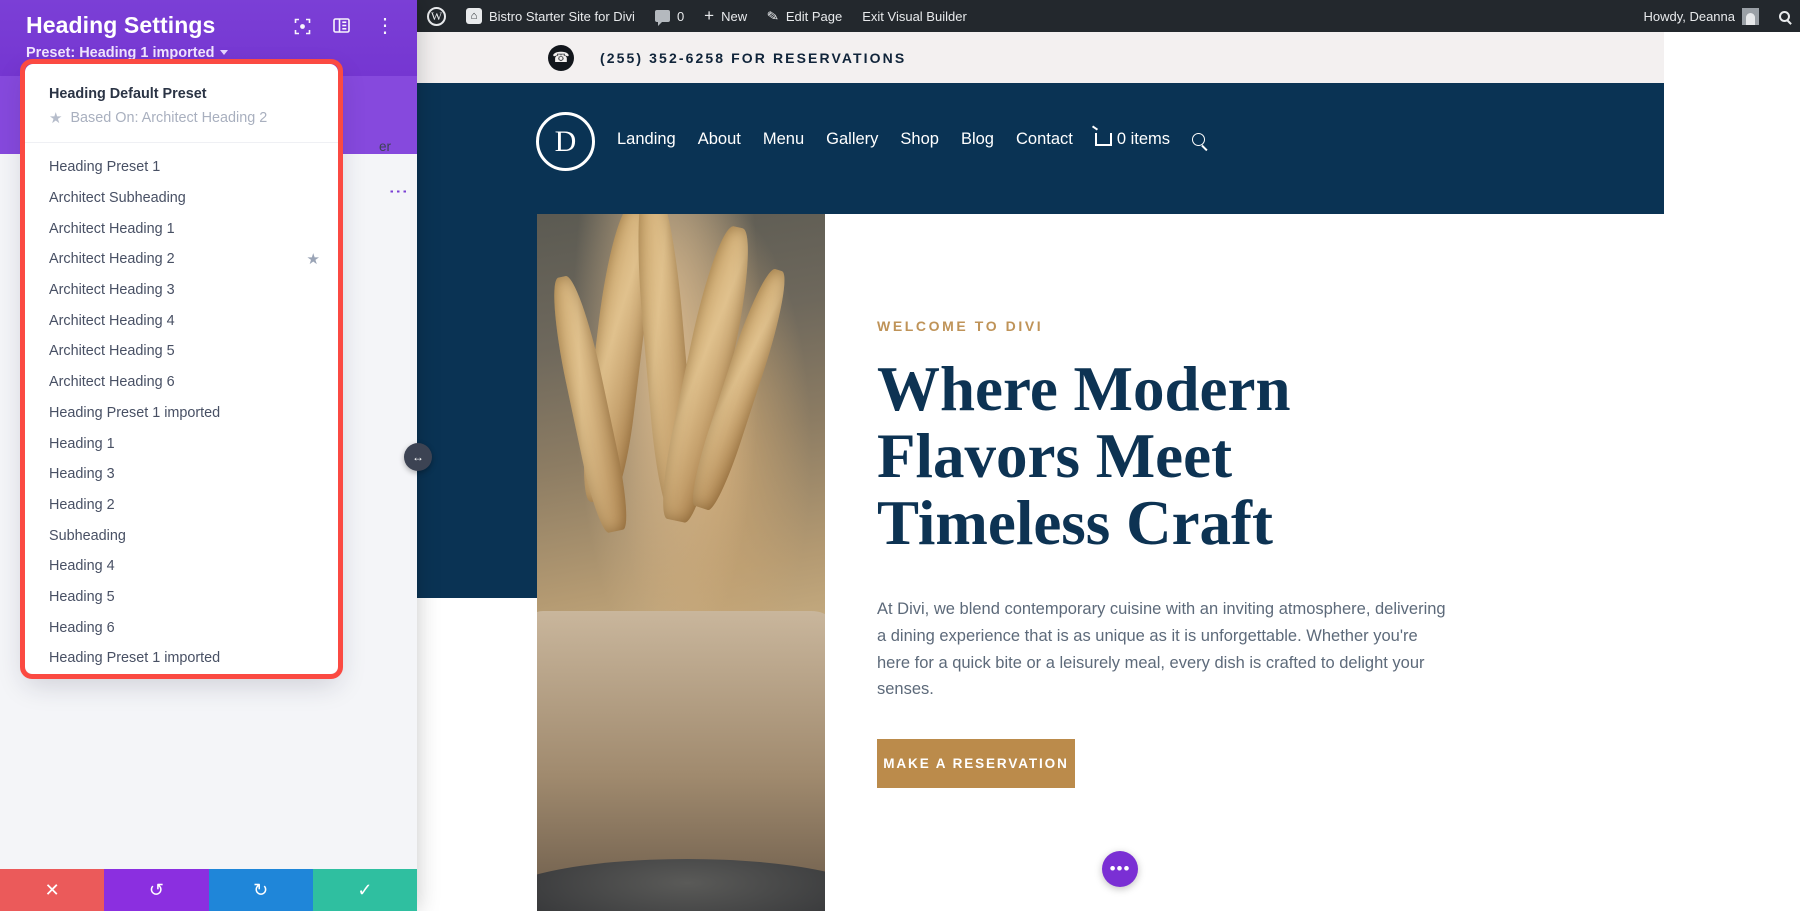  I want to click on nav-item-gallery: Gallery, so click(852, 139).